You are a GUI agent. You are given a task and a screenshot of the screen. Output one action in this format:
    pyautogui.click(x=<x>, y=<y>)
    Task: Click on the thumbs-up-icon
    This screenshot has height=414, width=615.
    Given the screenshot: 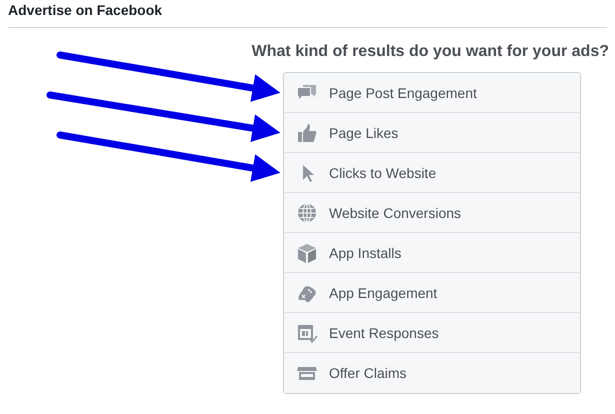 What is the action you would take?
    pyautogui.click(x=307, y=133)
    